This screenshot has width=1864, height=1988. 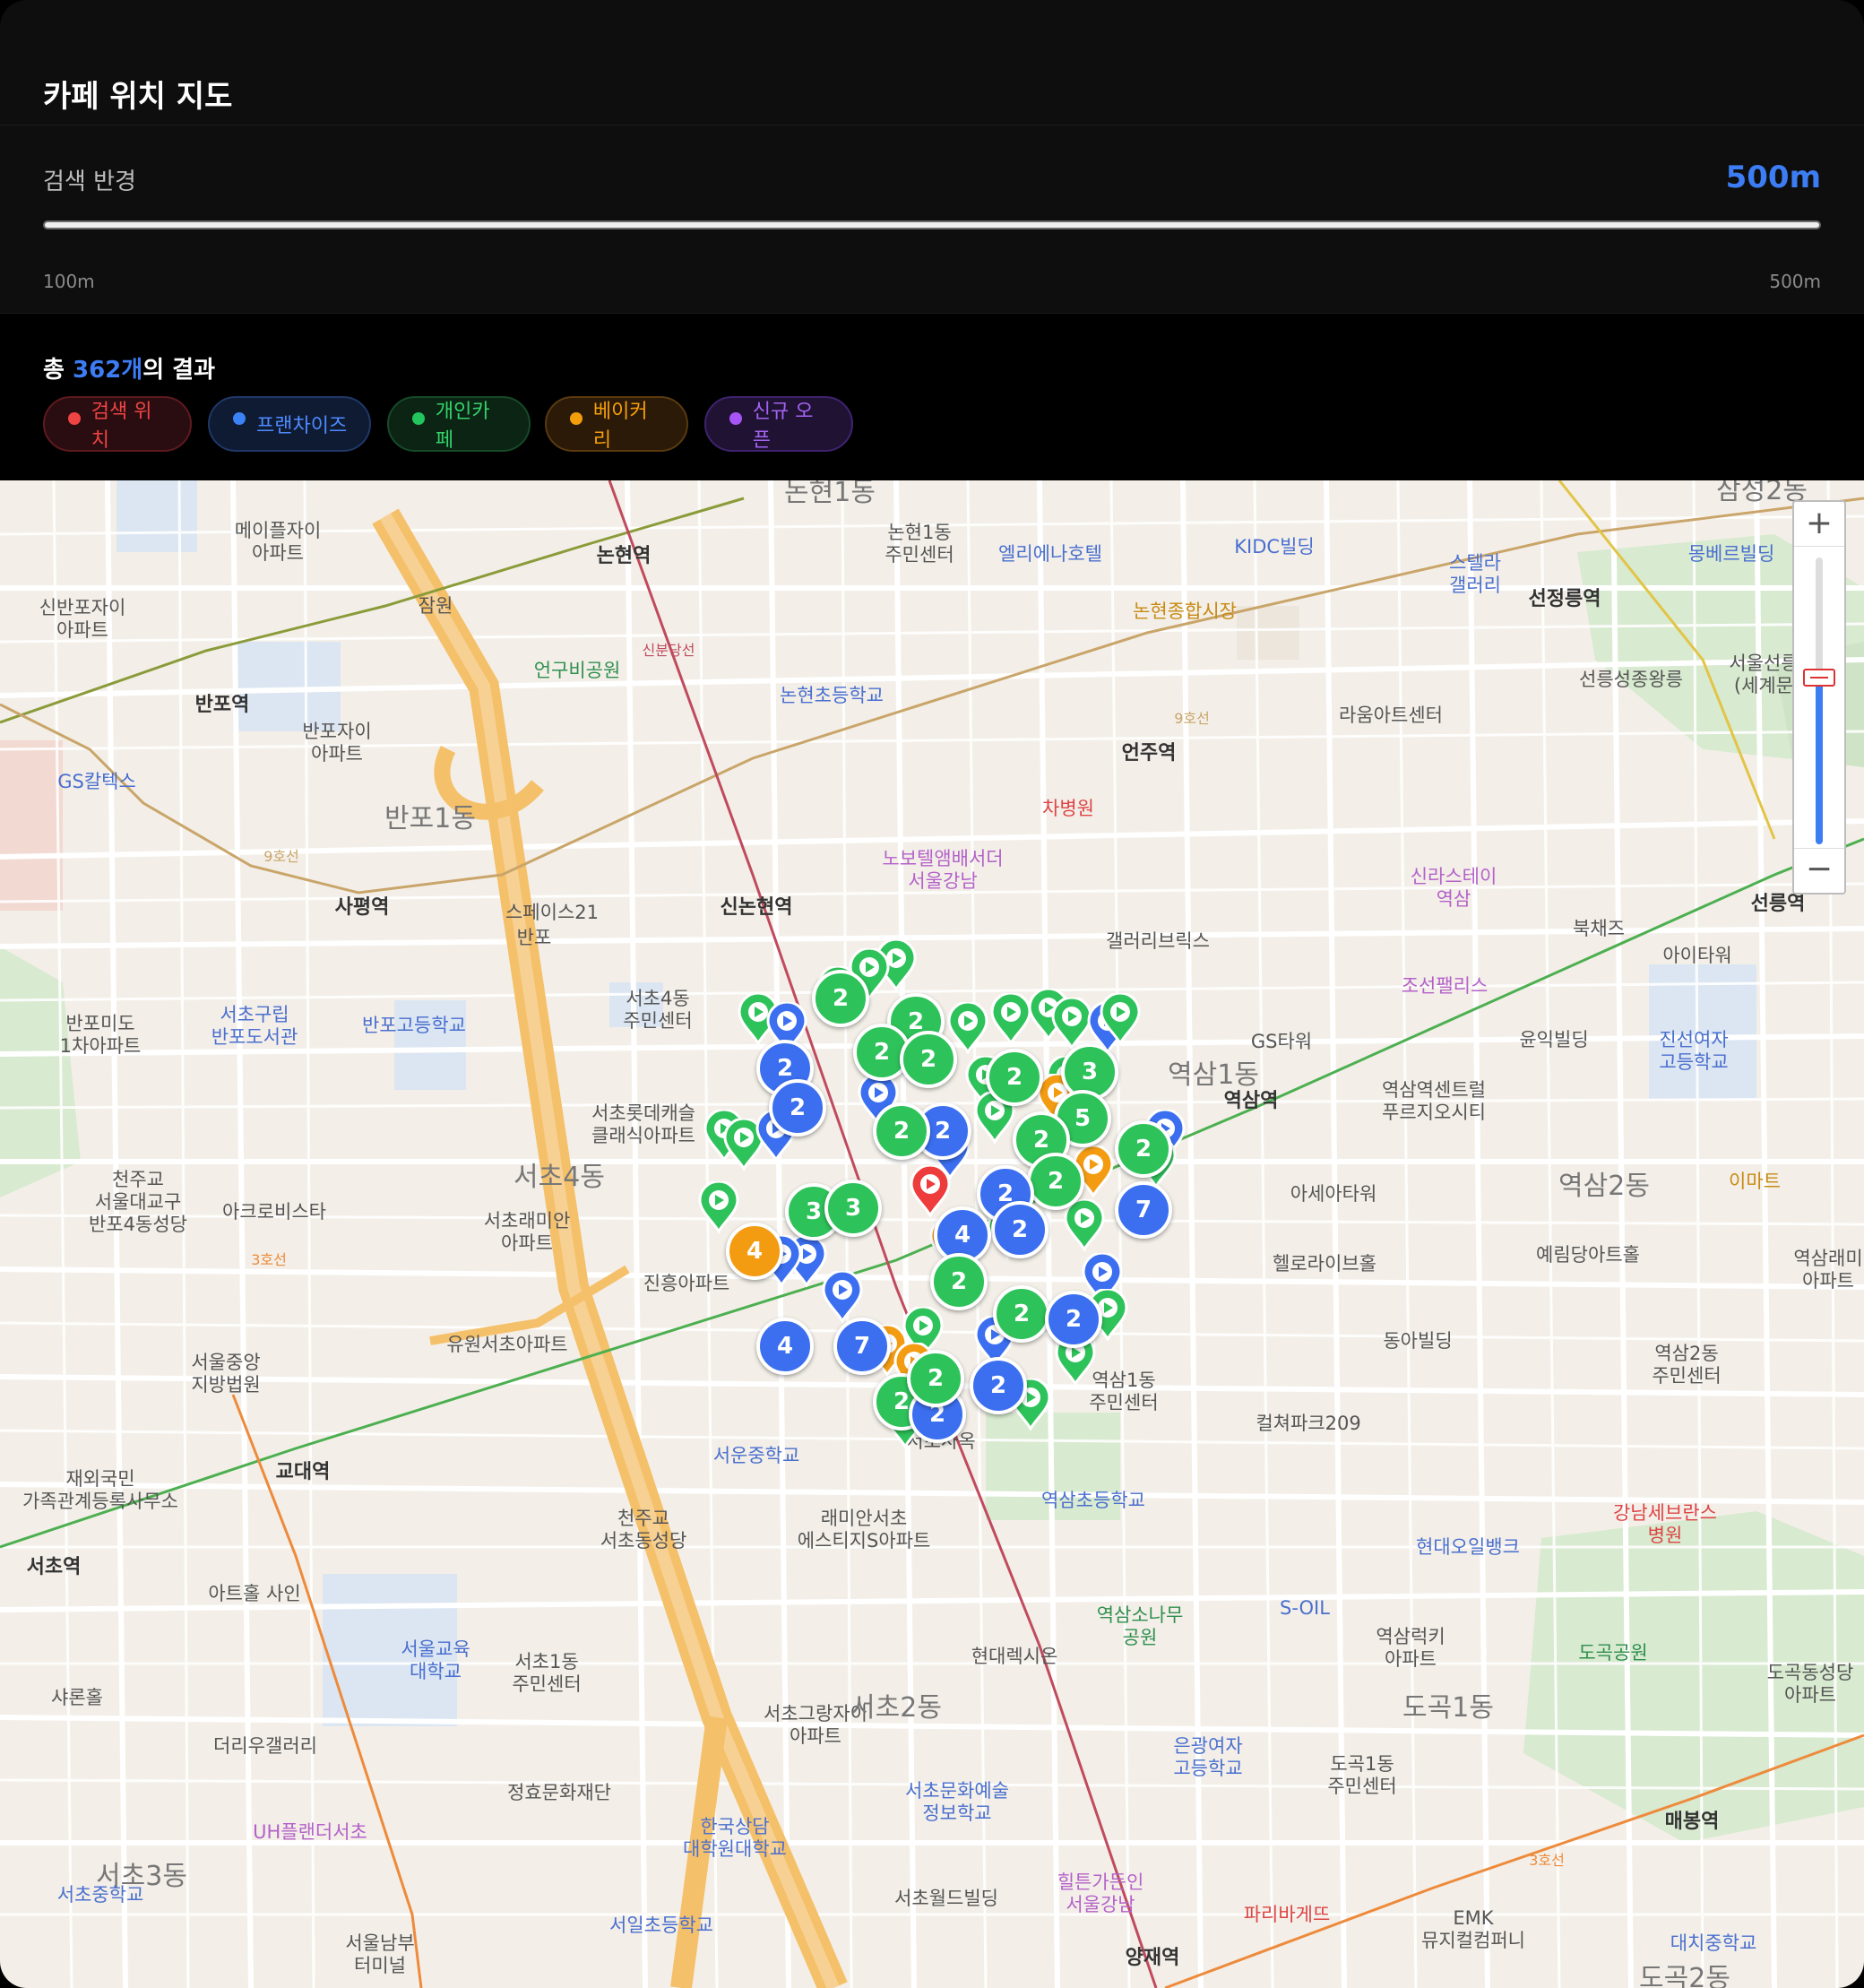 I want to click on radius-min-label: 100m, so click(x=69, y=281).